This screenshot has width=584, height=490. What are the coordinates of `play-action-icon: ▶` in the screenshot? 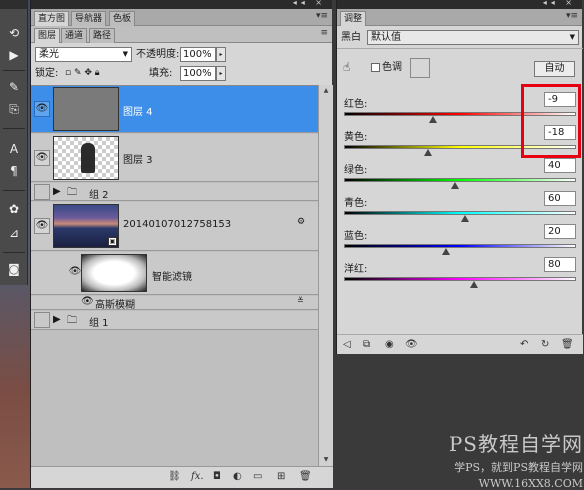 It's located at (14, 55).